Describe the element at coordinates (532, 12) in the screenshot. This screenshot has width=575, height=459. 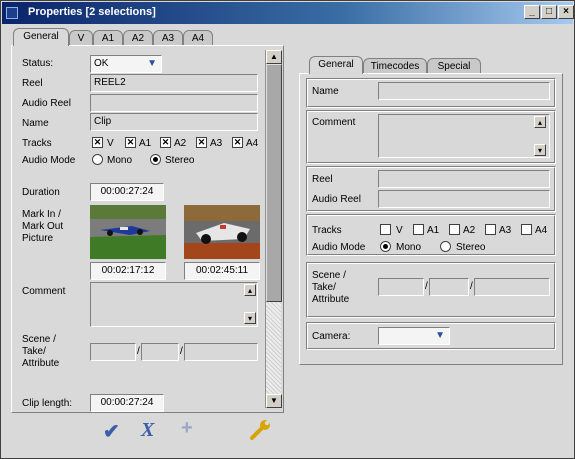
I see `minimize-button: _` at that location.